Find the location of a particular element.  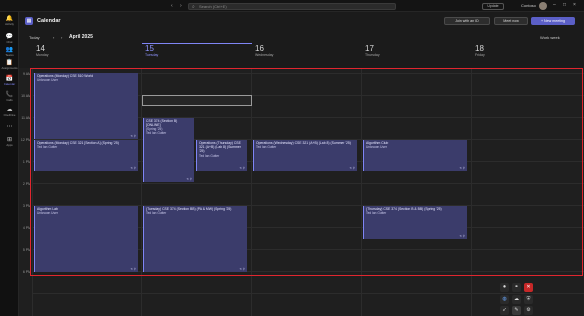

today-indicator is located at coordinates (197, 43).